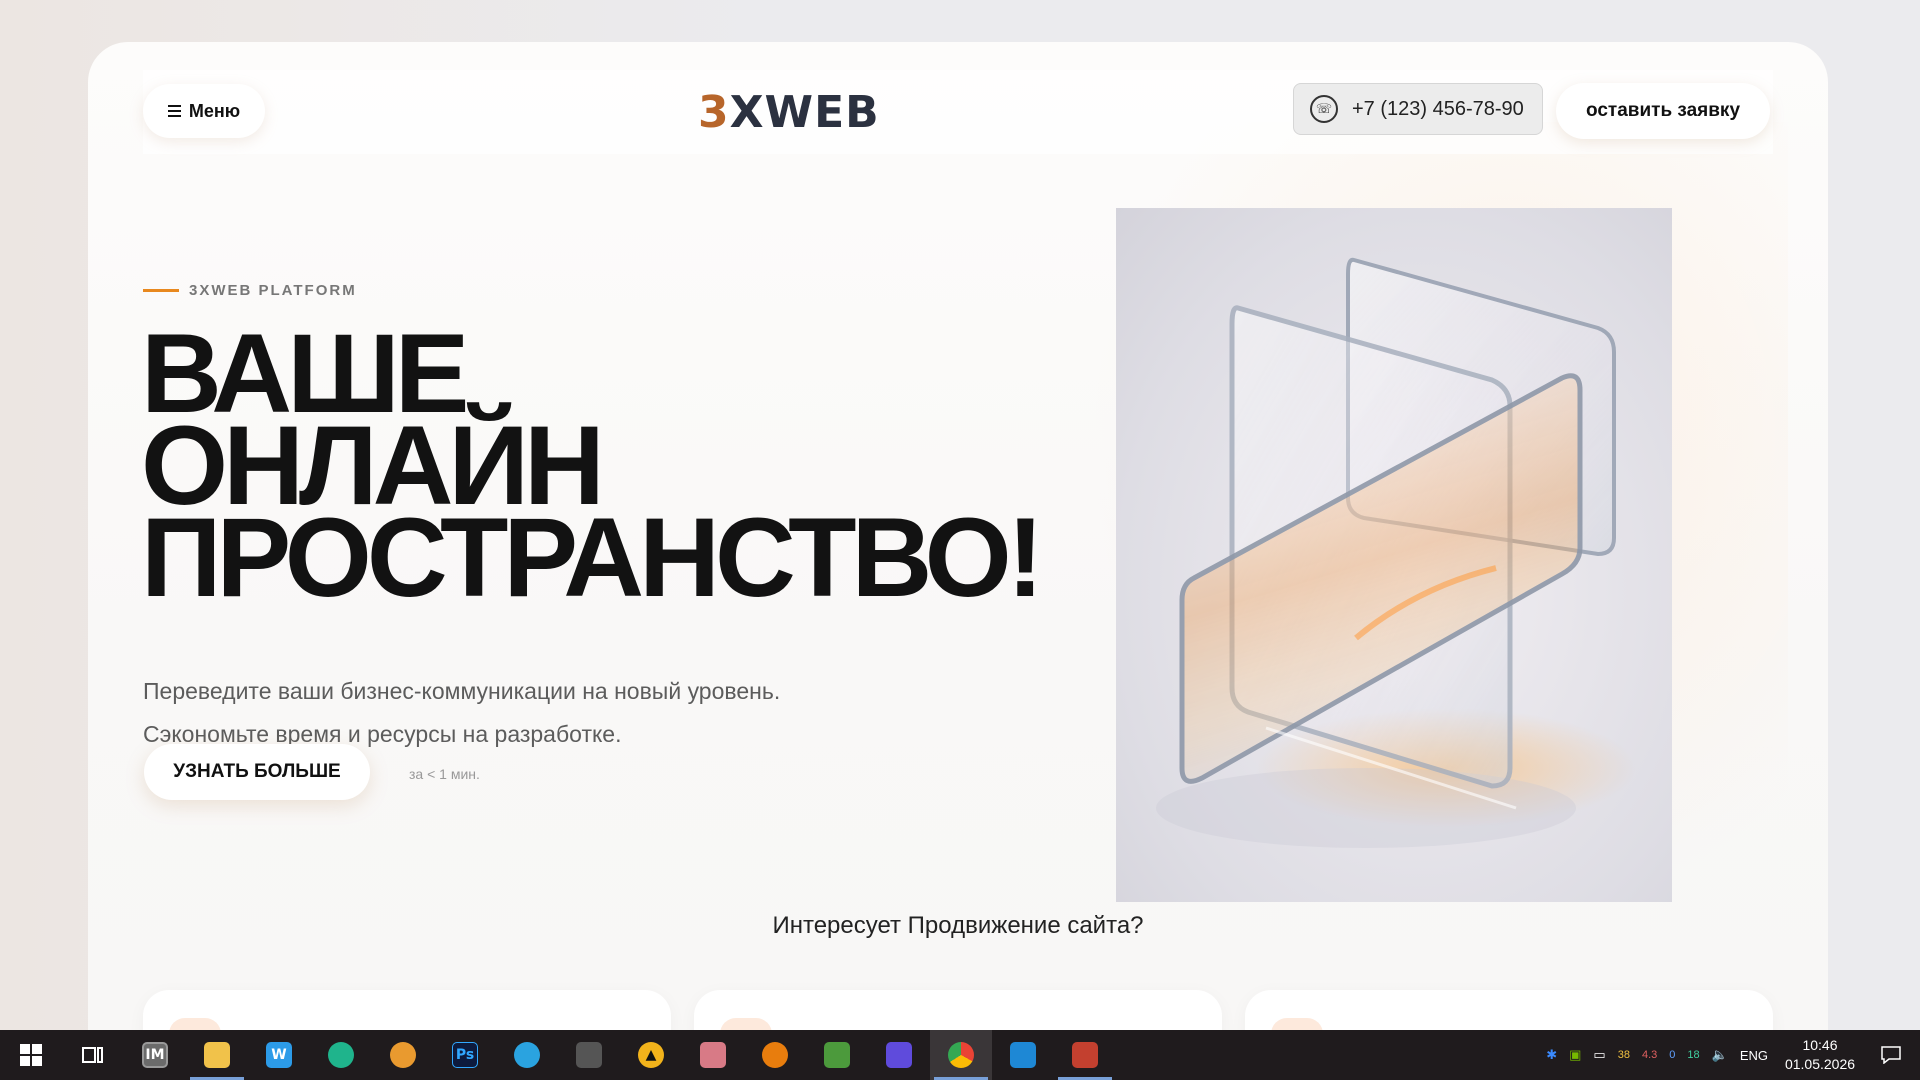  Describe the element at coordinates (1720, 1055) in the screenshot. I see `volume-icon: 🔈` at that location.